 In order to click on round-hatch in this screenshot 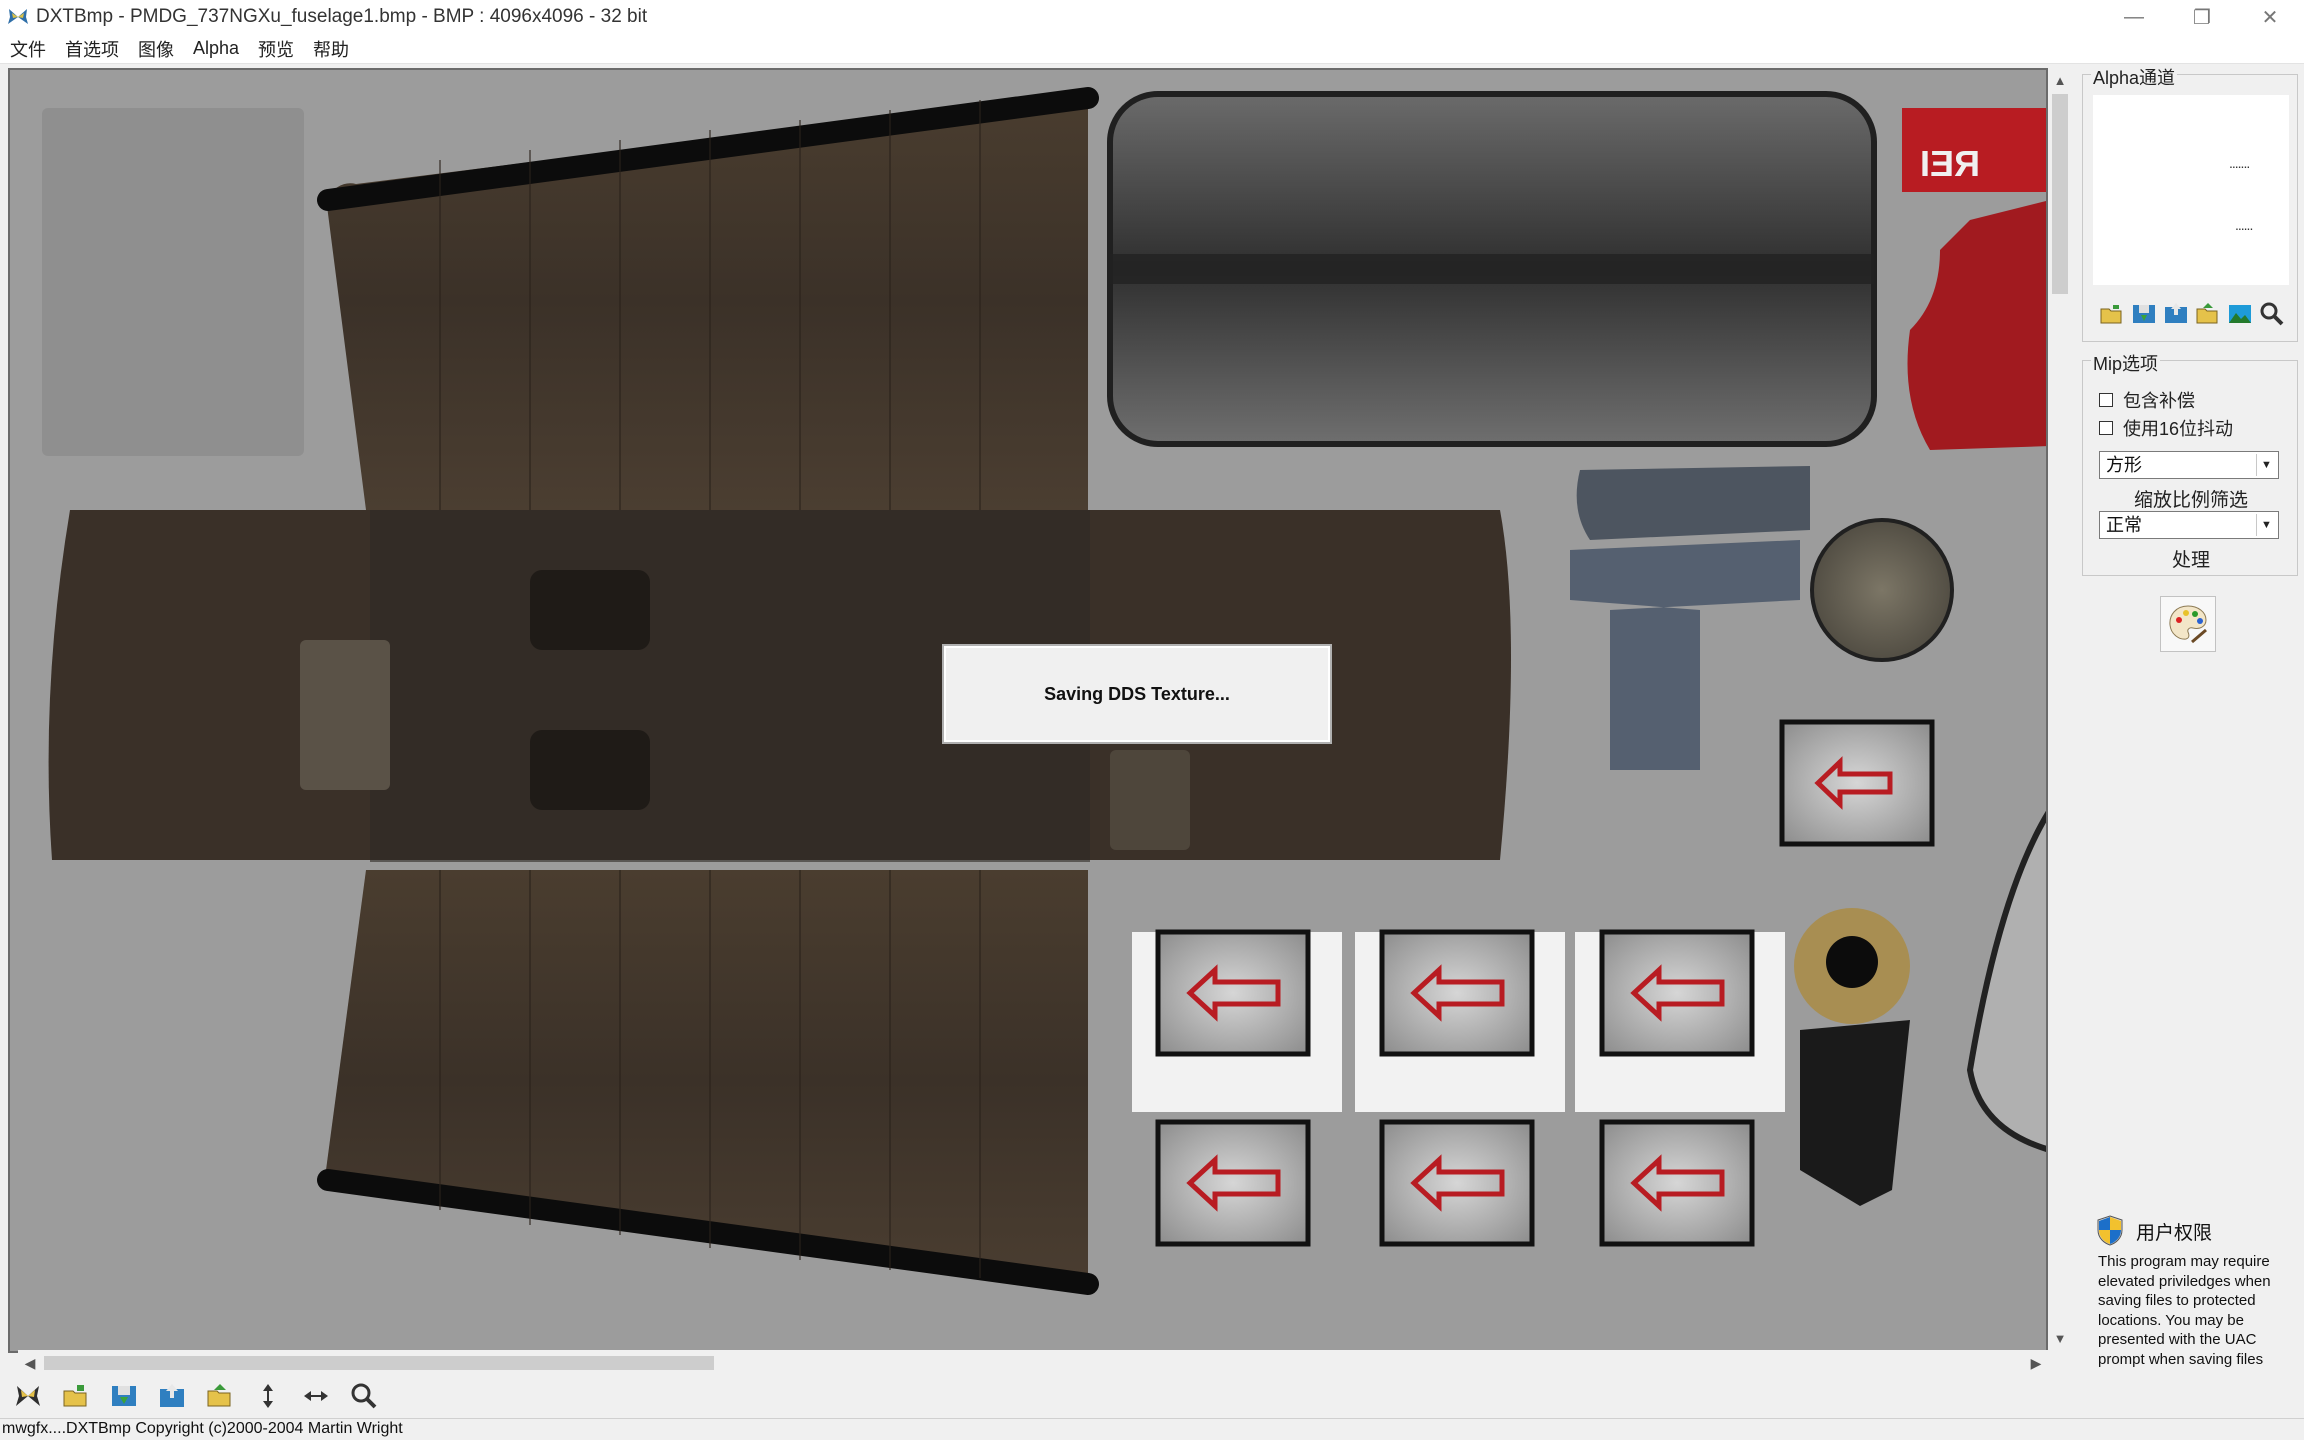, I will do `click(1882, 590)`.